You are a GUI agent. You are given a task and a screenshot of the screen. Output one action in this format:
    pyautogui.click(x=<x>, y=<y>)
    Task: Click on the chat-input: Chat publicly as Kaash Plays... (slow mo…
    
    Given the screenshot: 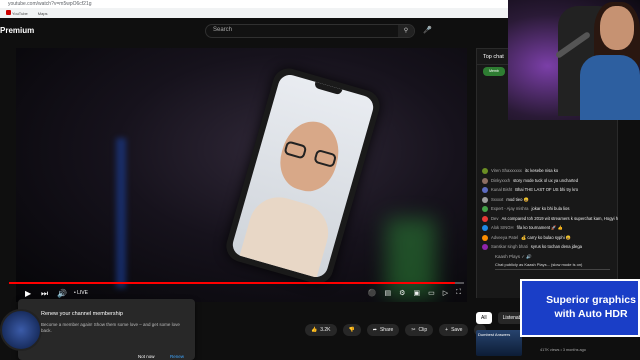 What is the action you would take?
    pyautogui.click(x=552, y=266)
    